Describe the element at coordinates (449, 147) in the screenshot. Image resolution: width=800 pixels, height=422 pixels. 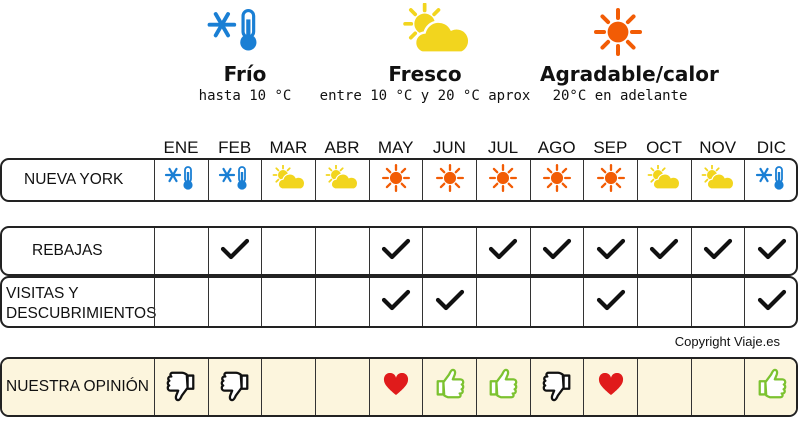
I see `month-label-jun: JUN` at that location.